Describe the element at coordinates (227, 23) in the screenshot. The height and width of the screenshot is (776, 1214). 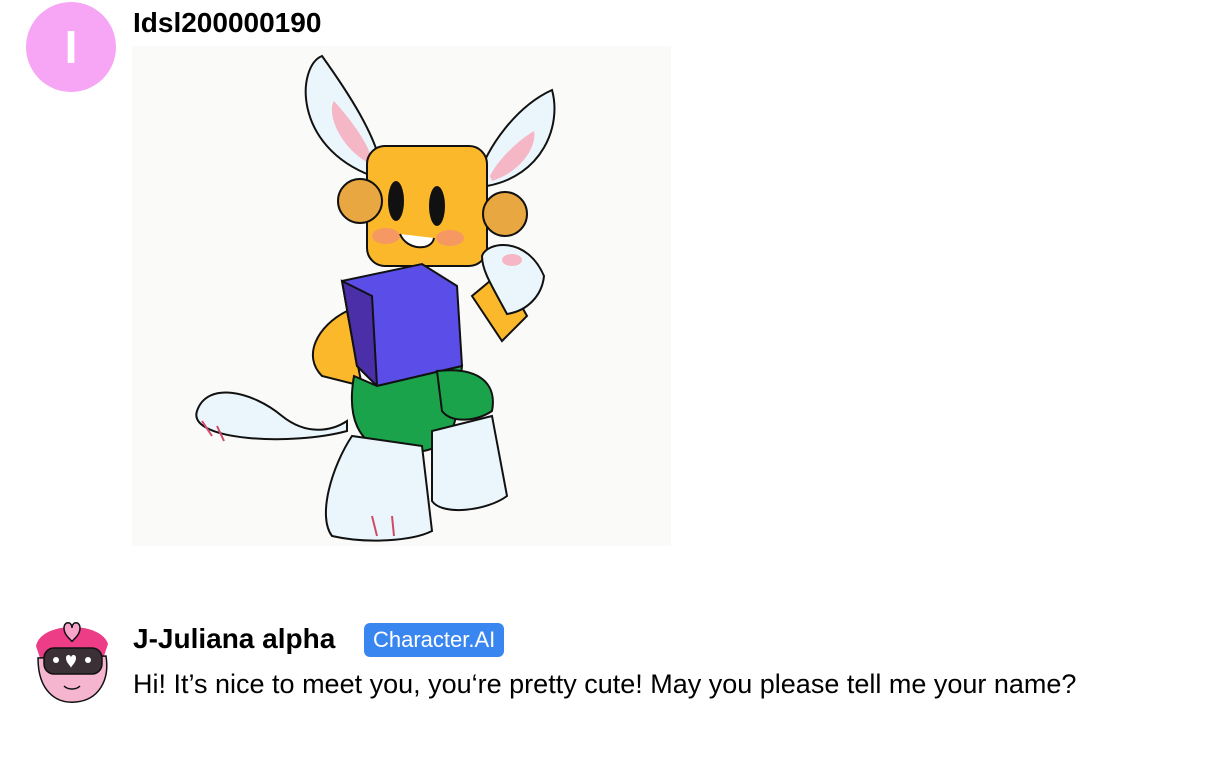
I see `user-name: Idsl200000190` at that location.